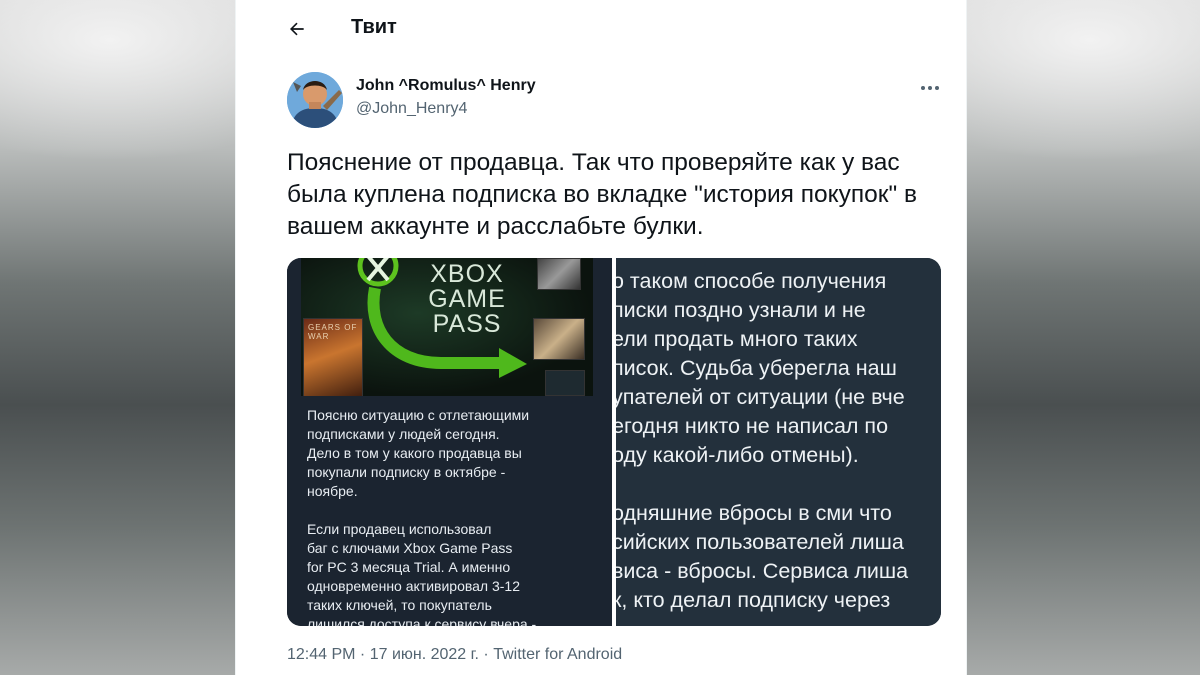  What do you see at coordinates (751, 281) in the screenshot?
I see `message-line: о таком способе получения` at bounding box center [751, 281].